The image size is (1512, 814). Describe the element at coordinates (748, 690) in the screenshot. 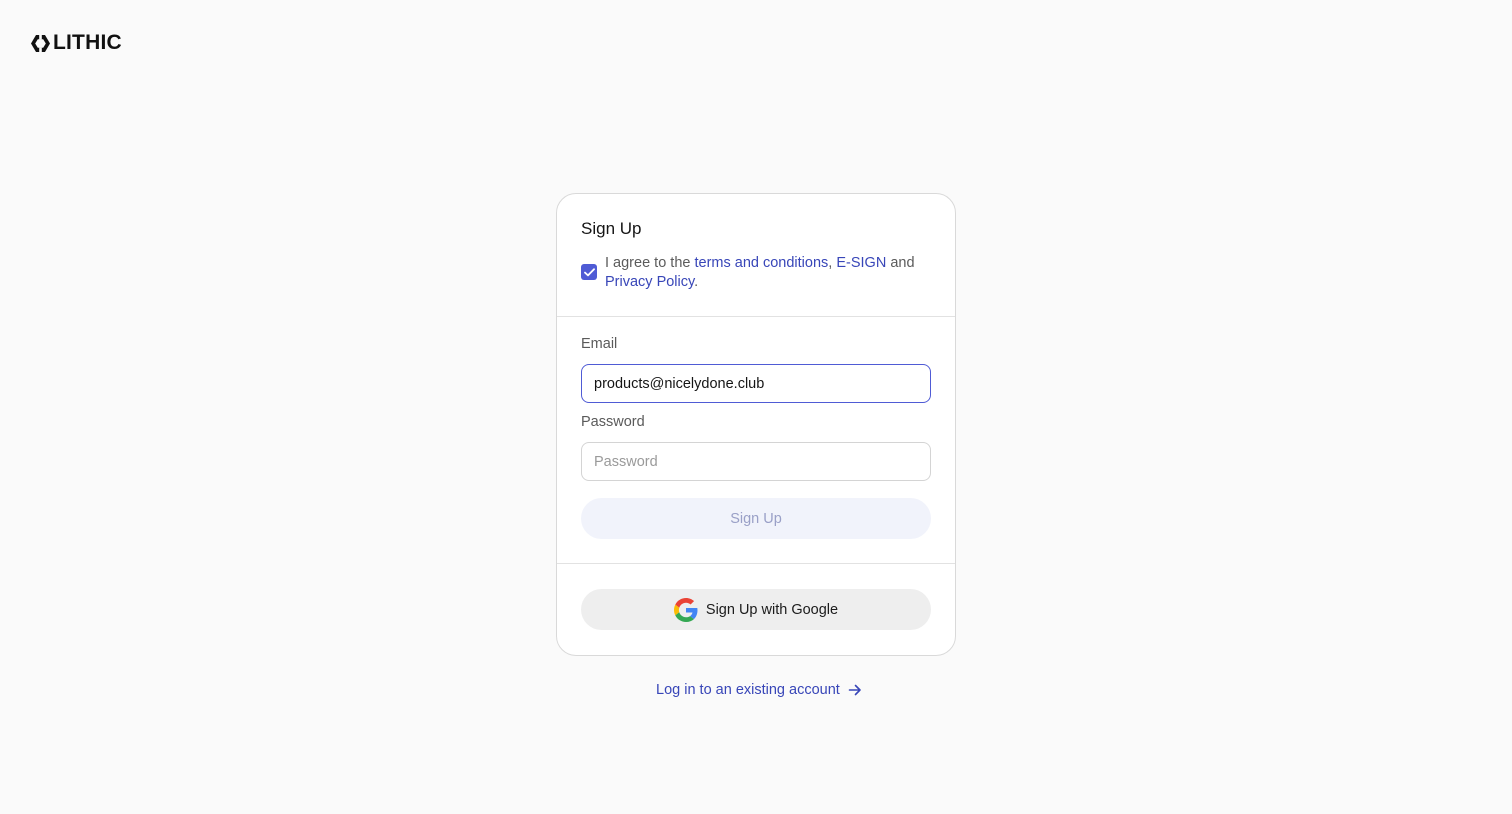

I see `login-link-label: Log in to an existing account` at that location.